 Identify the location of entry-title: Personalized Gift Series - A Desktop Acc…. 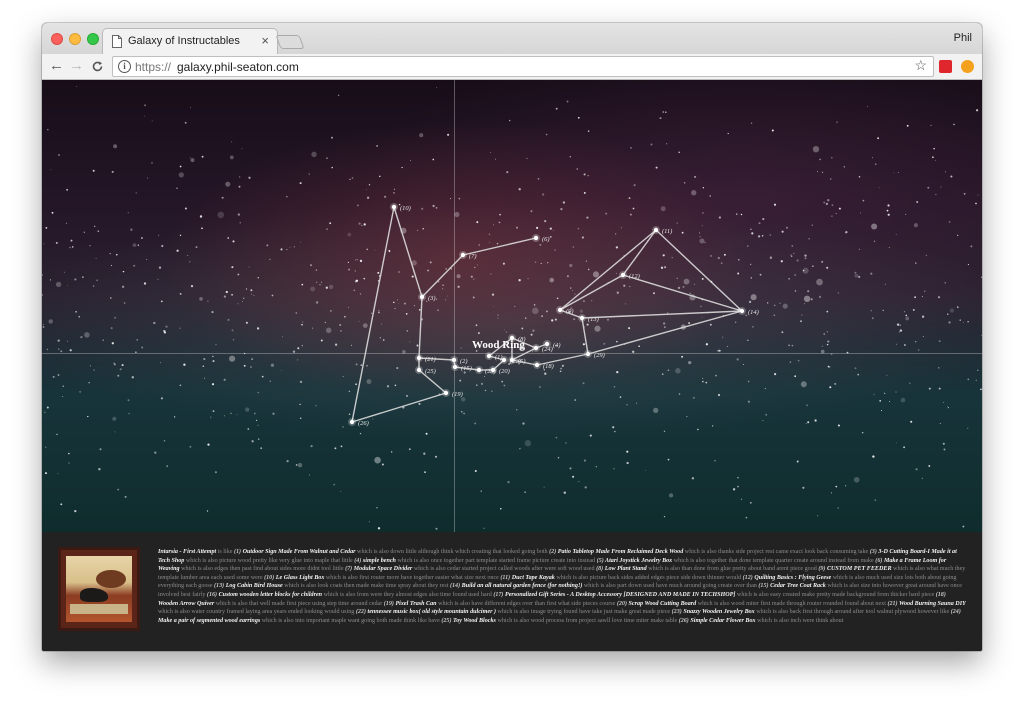
(620, 595).